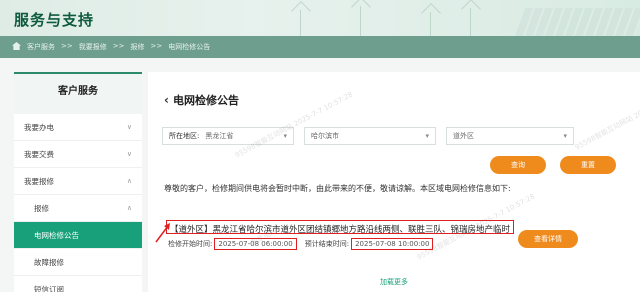 This screenshot has height=292, width=640. What do you see at coordinates (78, 262) in the screenshot?
I see `sidebar-item-fault-report: 故障报修` at bounding box center [78, 262].